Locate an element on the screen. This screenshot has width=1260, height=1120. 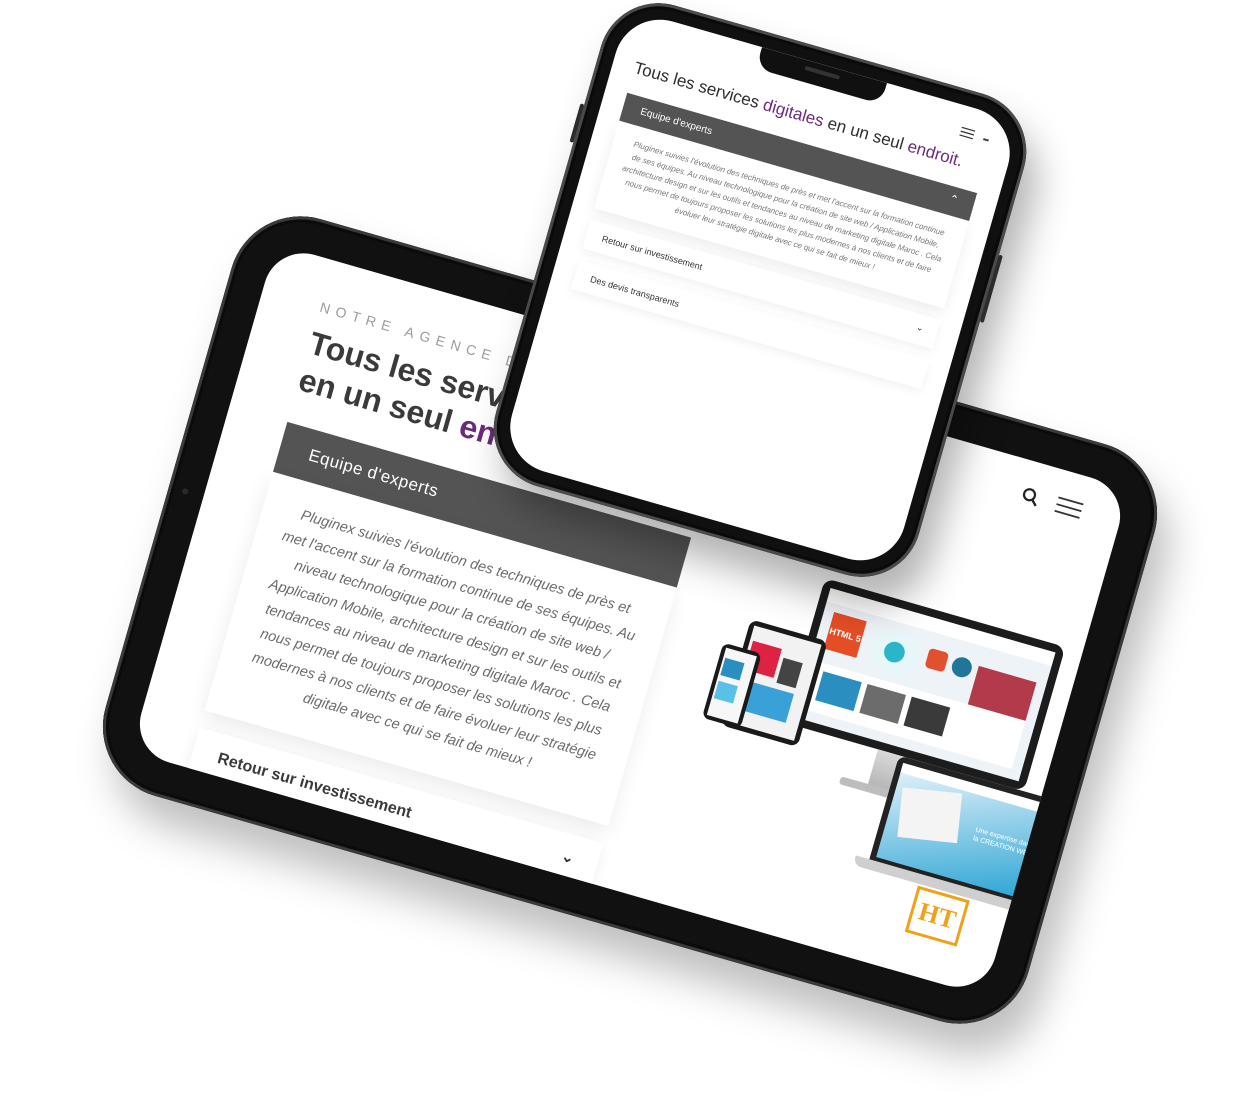
phone-title-accent-2: endroit. is located at coordinates (935, 153).